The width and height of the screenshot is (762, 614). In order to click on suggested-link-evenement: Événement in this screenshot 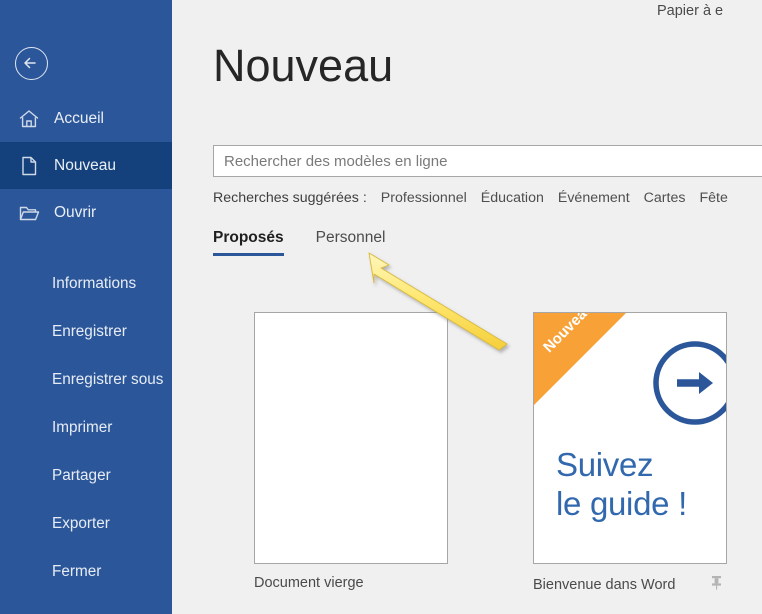, I will do `click(594, 198)`.